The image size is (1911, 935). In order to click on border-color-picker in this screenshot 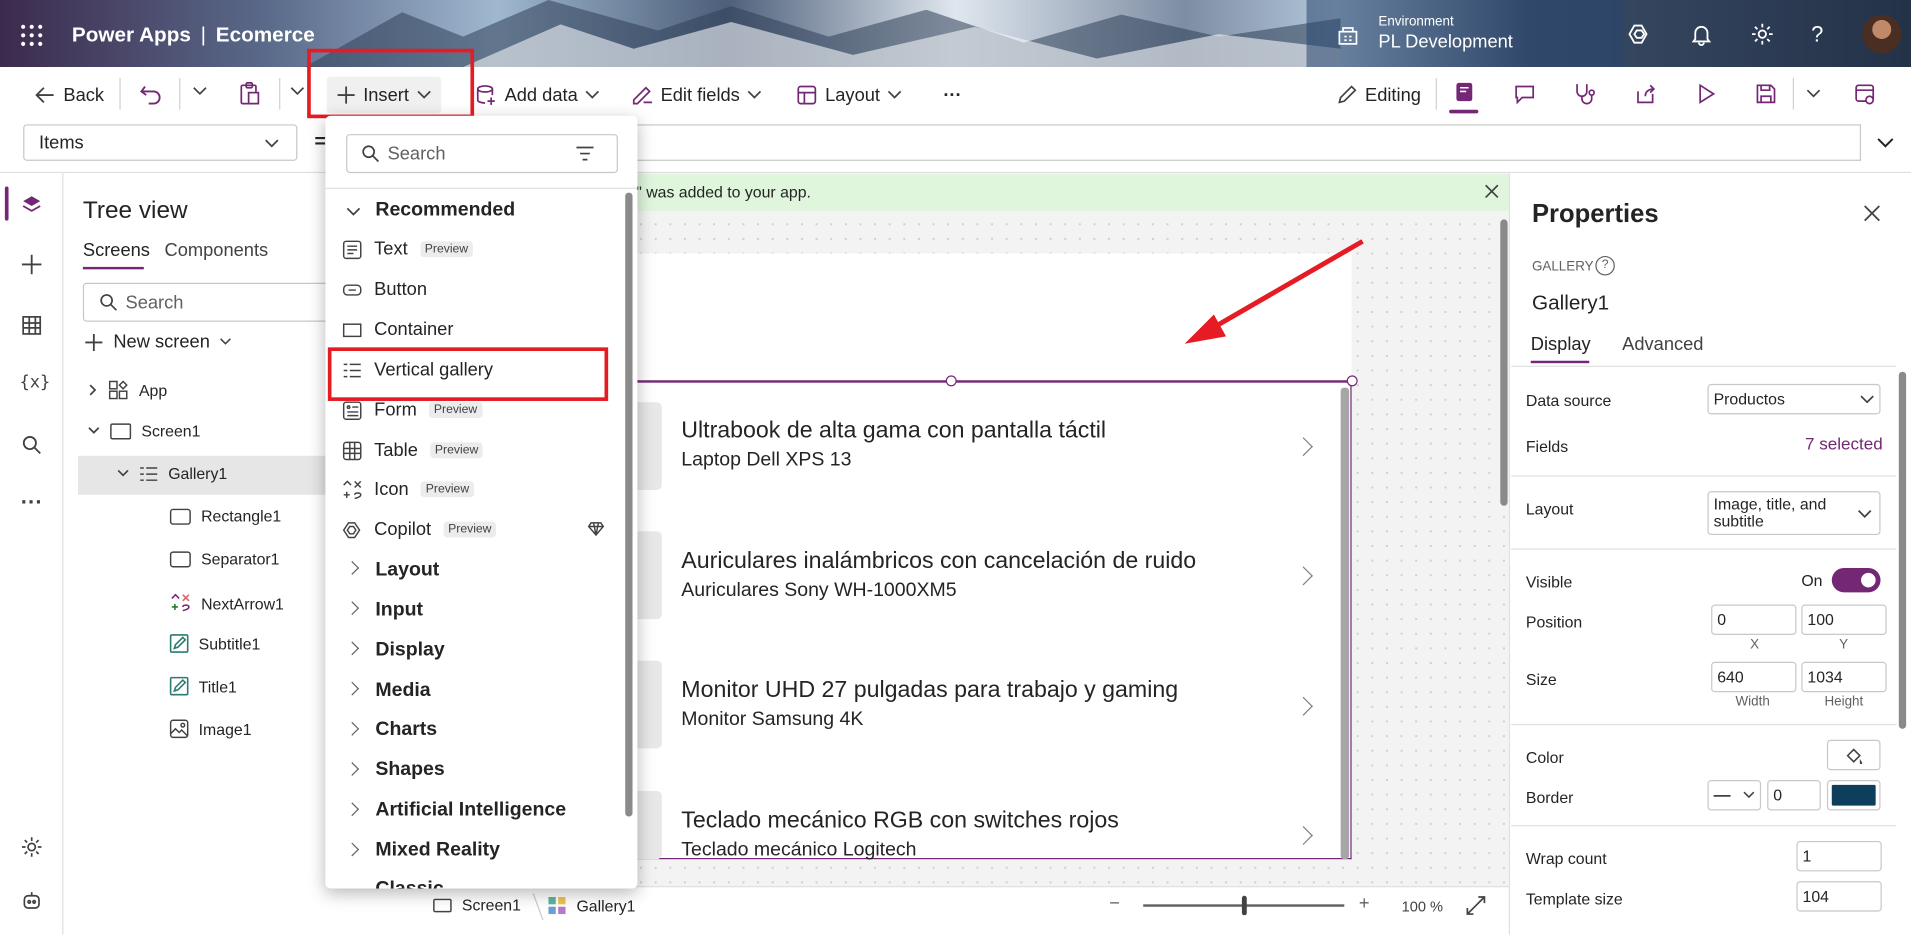, I will do `click(1853, 795)`.